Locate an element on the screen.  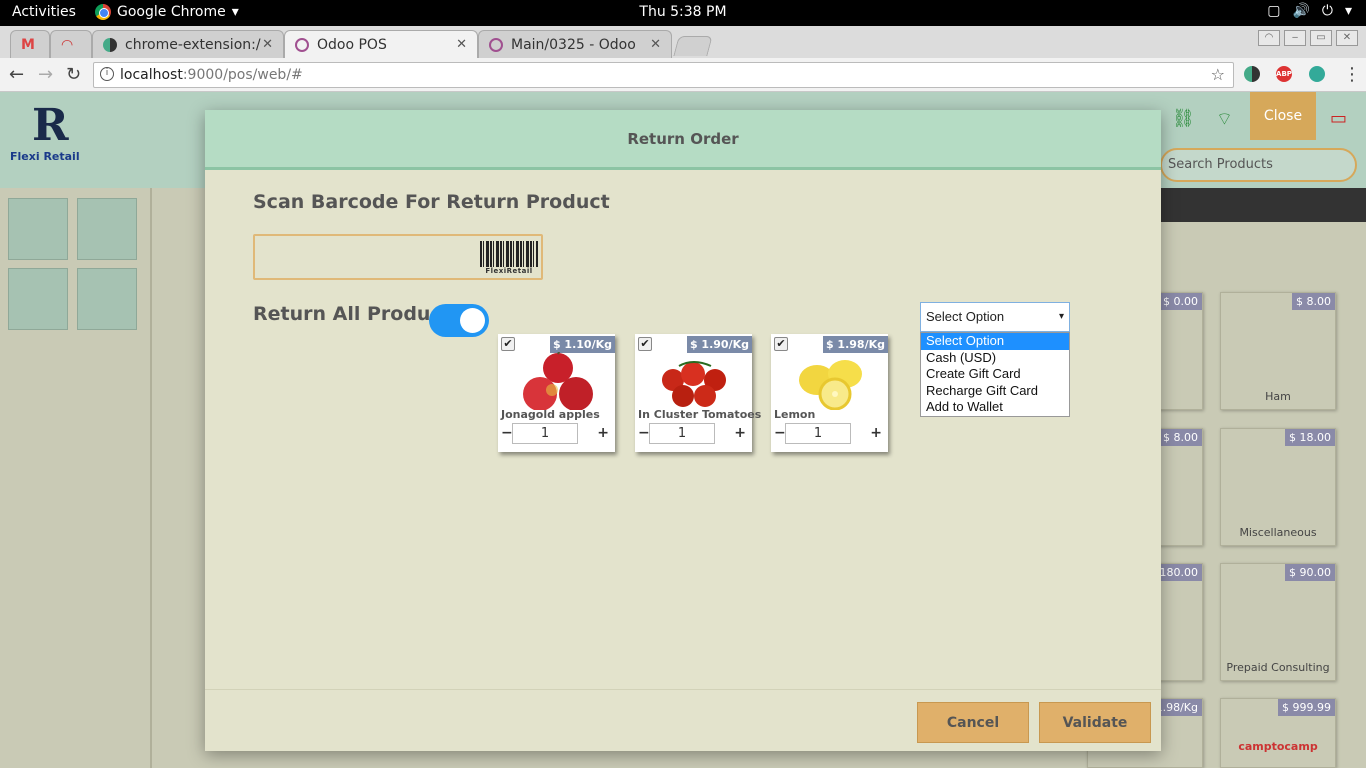
price-badge: $ 1.90/Kg is located at coordinates (719, 344).